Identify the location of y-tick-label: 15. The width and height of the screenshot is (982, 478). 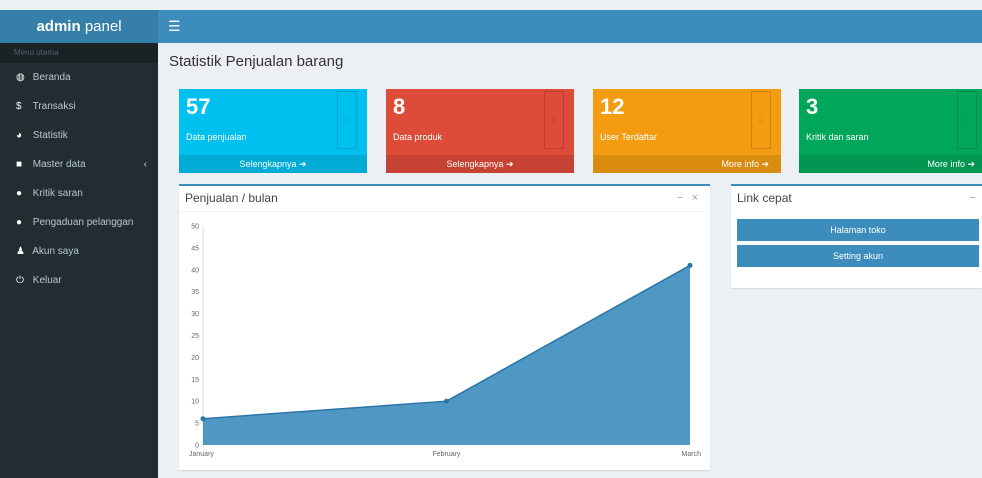
(195, 380).